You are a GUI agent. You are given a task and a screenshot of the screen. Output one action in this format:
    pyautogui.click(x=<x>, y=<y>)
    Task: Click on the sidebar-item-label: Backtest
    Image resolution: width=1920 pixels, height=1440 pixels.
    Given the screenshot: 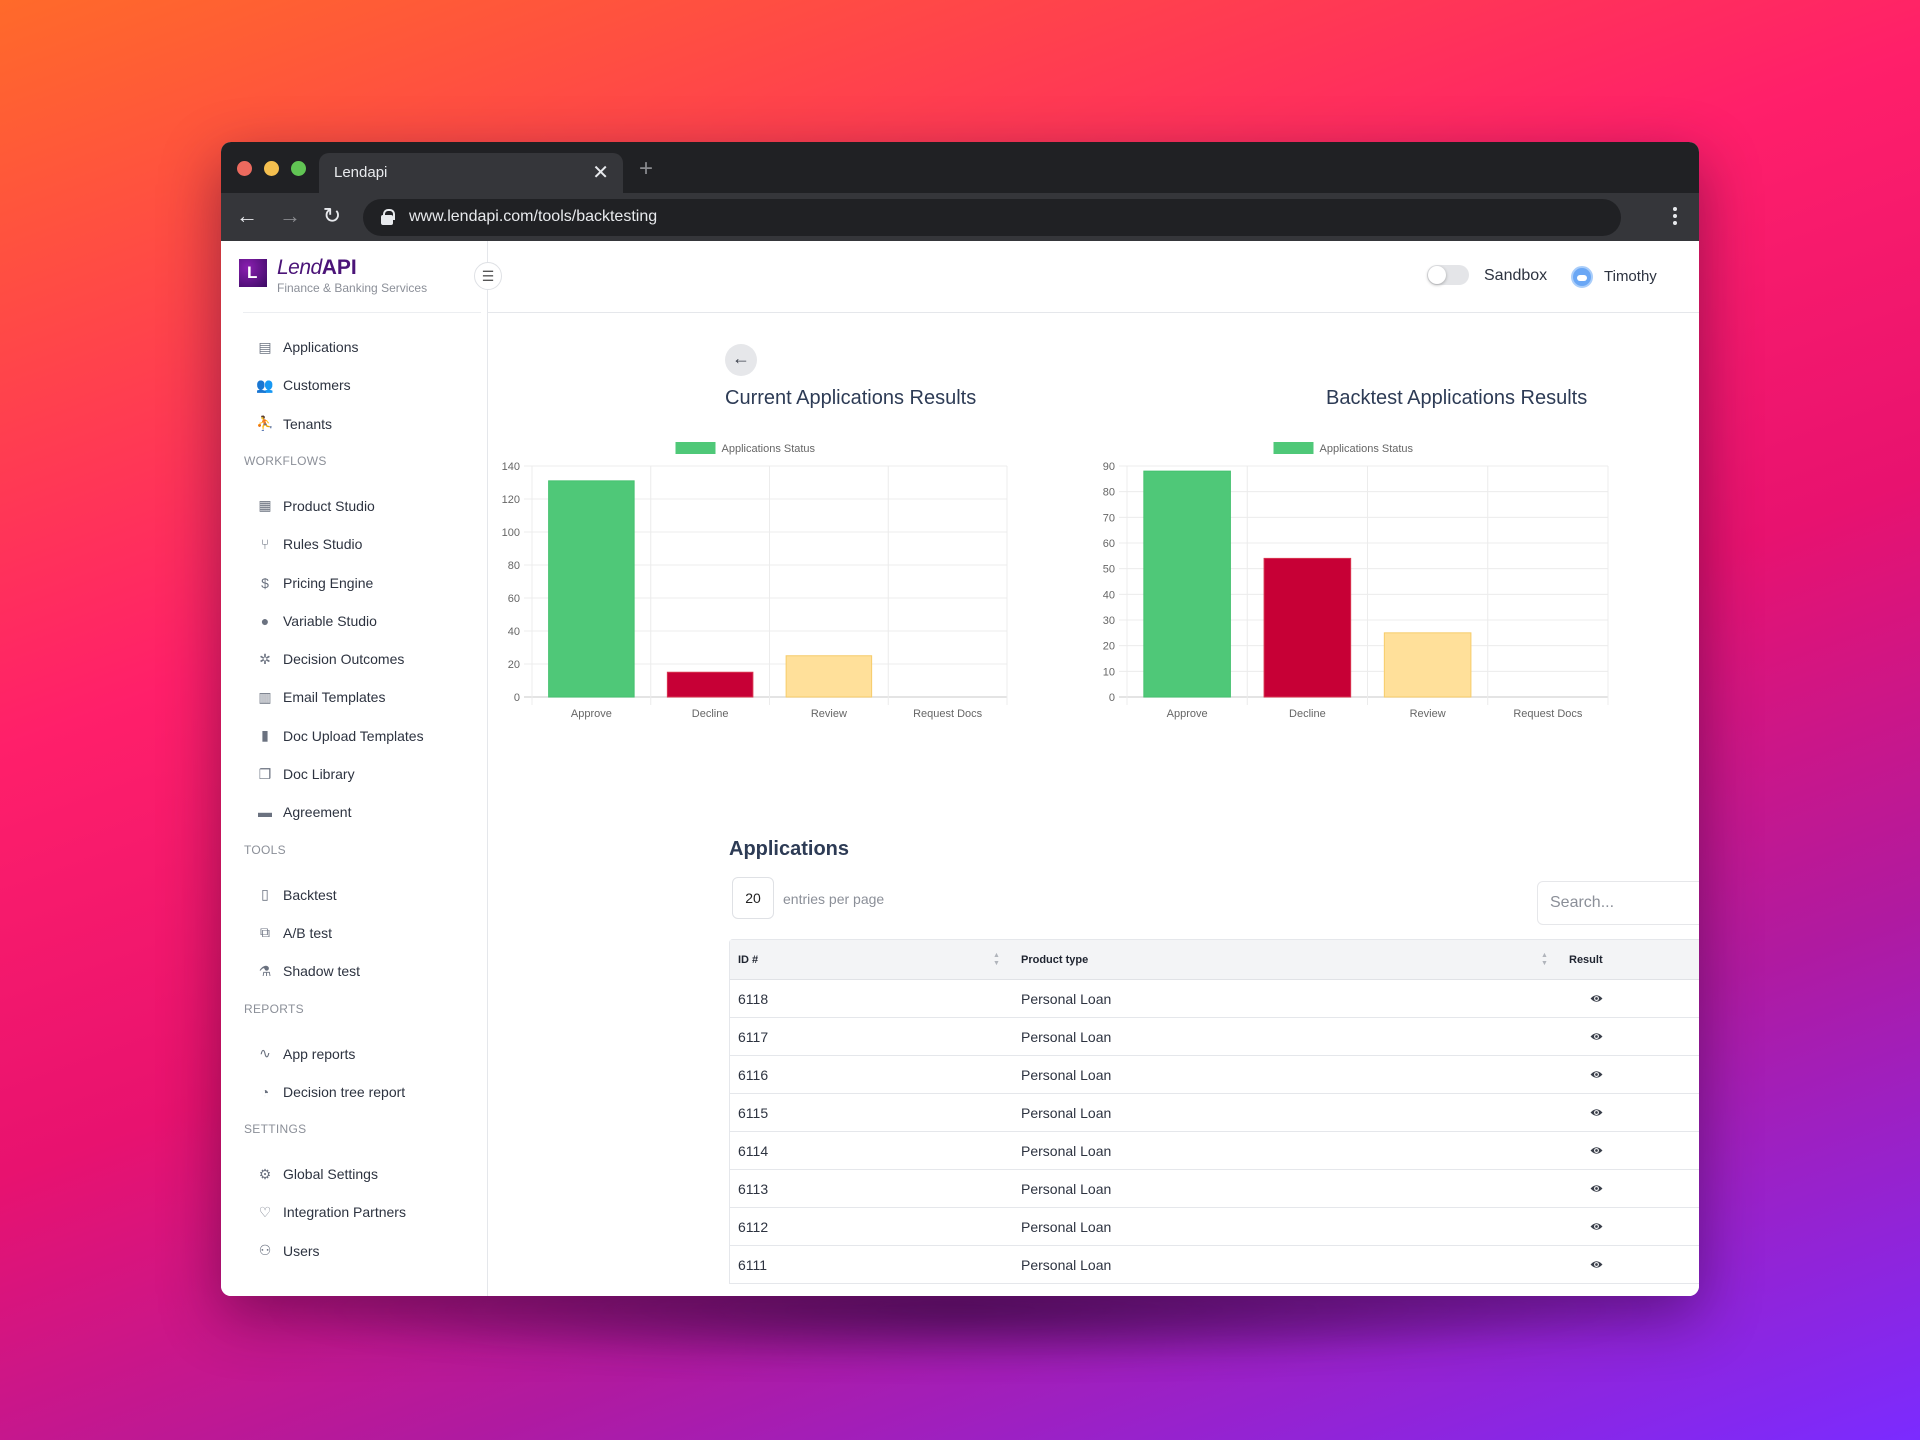 What is the action you would take?
    pyautogui.click(x=310, y=894)
    